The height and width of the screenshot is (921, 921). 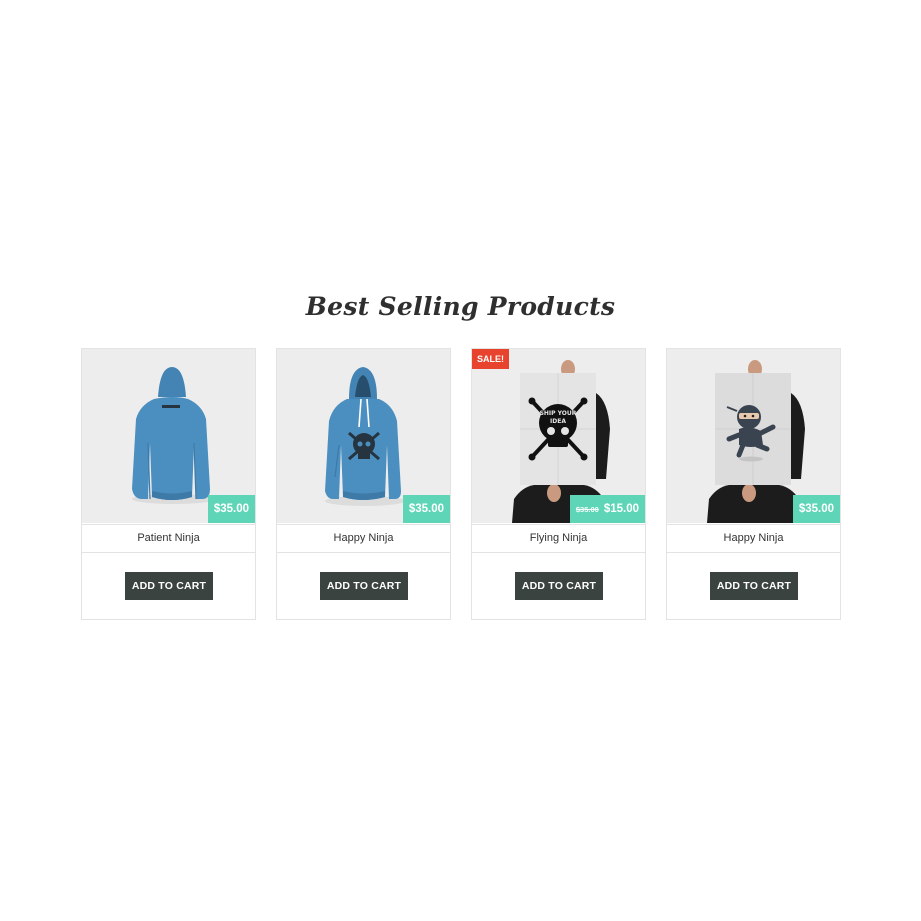 I want to click on product-image-flying-ninja: SHIP YOUR IDEA SALE! $35.00 $15.00, so click(x=558, y=436).